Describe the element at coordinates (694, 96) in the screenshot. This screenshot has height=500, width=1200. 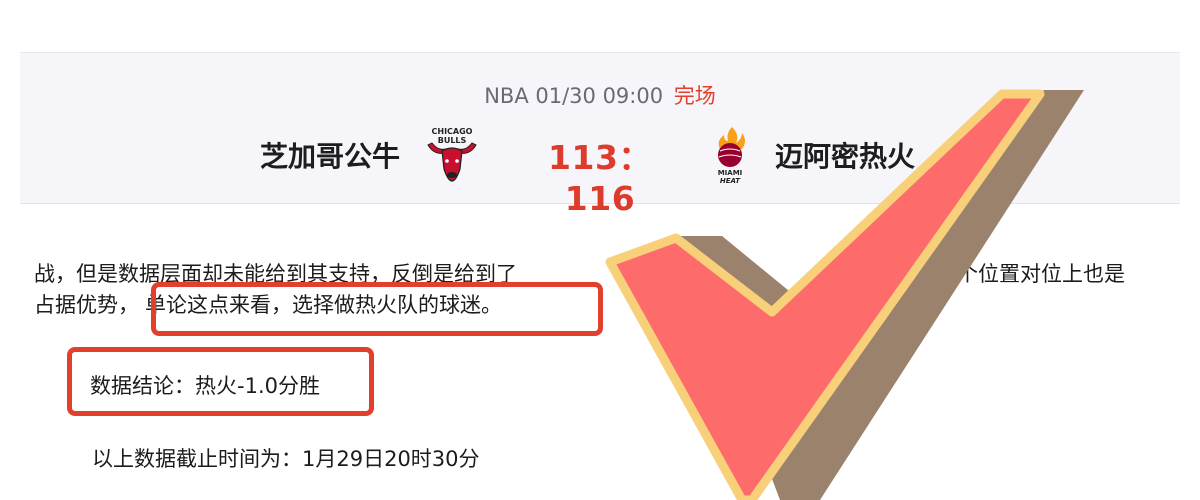
I see `match-status: 完场` at that location.